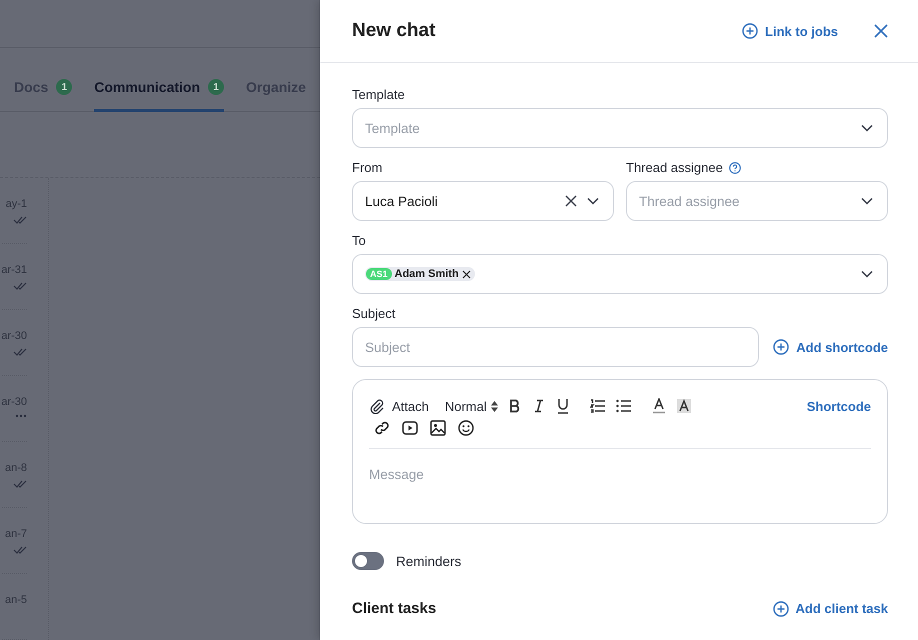  I want to click on bold-icon, so click(515, 406).